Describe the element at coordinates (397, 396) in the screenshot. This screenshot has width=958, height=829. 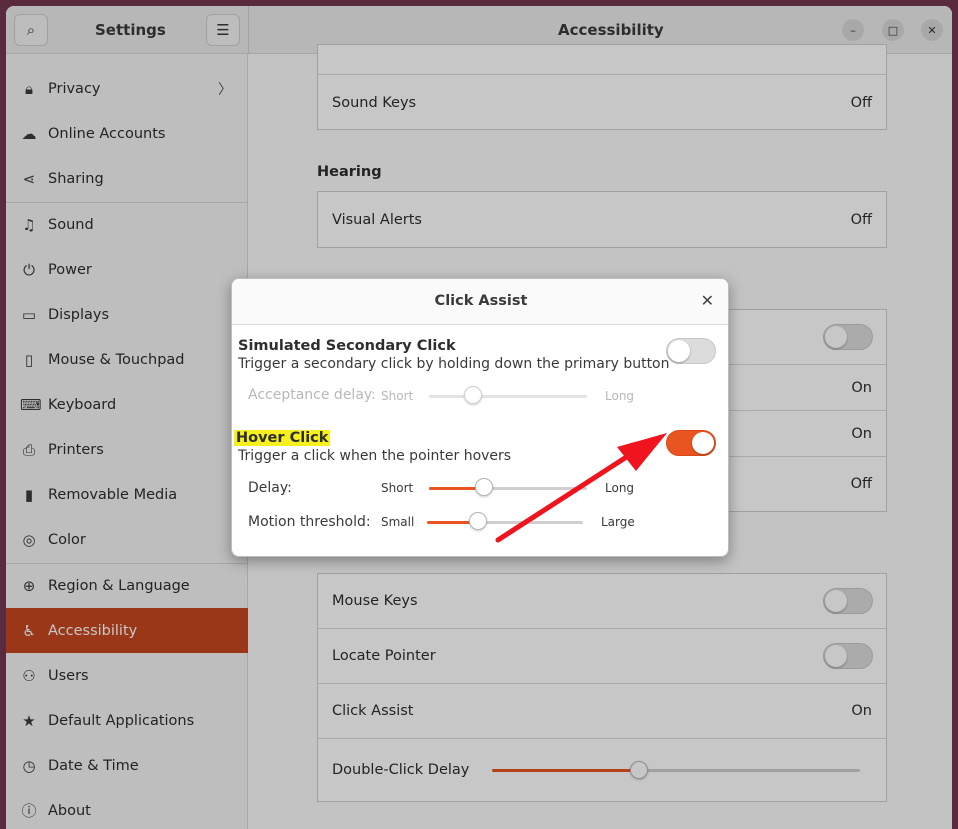
I see `acceptance-delay-min: Short` at that location.